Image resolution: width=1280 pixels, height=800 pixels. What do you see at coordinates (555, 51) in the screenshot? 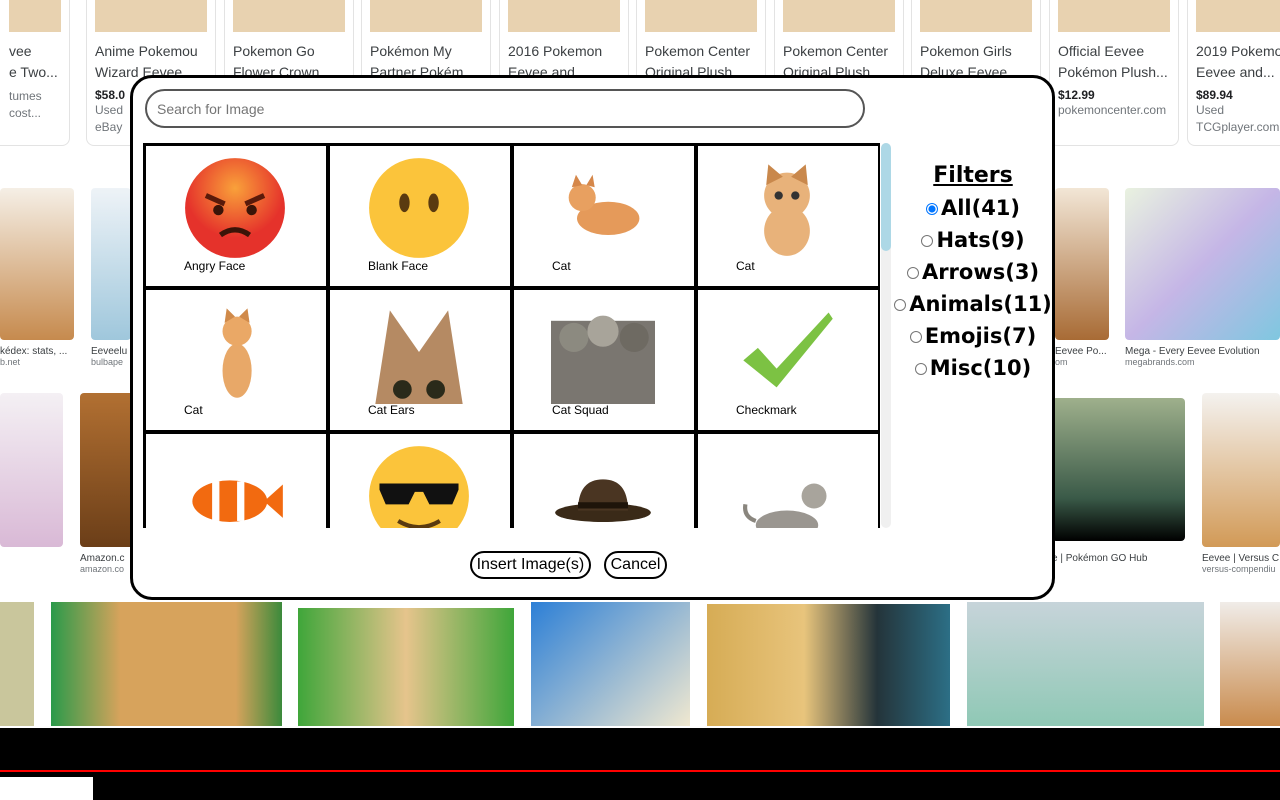
I see `product-title: 2016 Pokemon` at bounding box center [555, 51].